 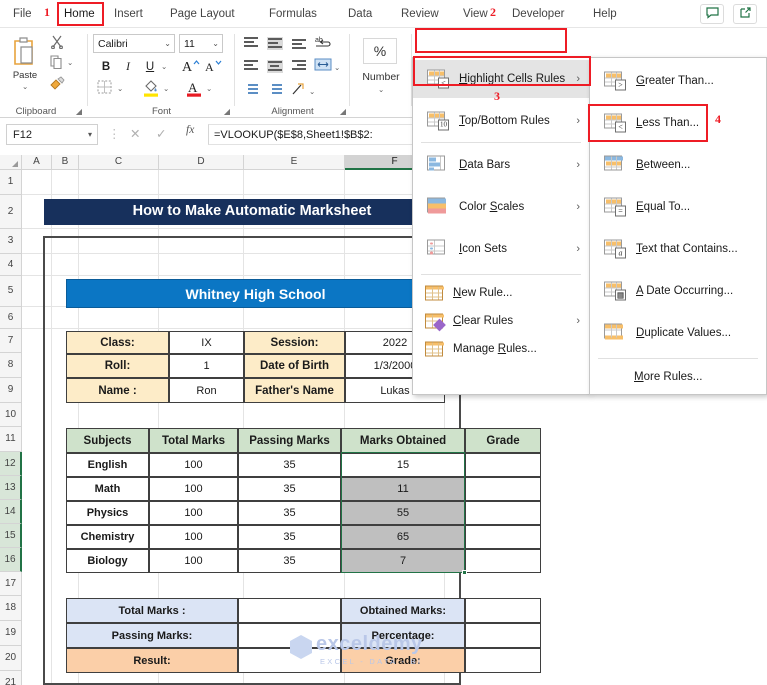 I want to click on fill-color-icon, so click(x=151, y=90).